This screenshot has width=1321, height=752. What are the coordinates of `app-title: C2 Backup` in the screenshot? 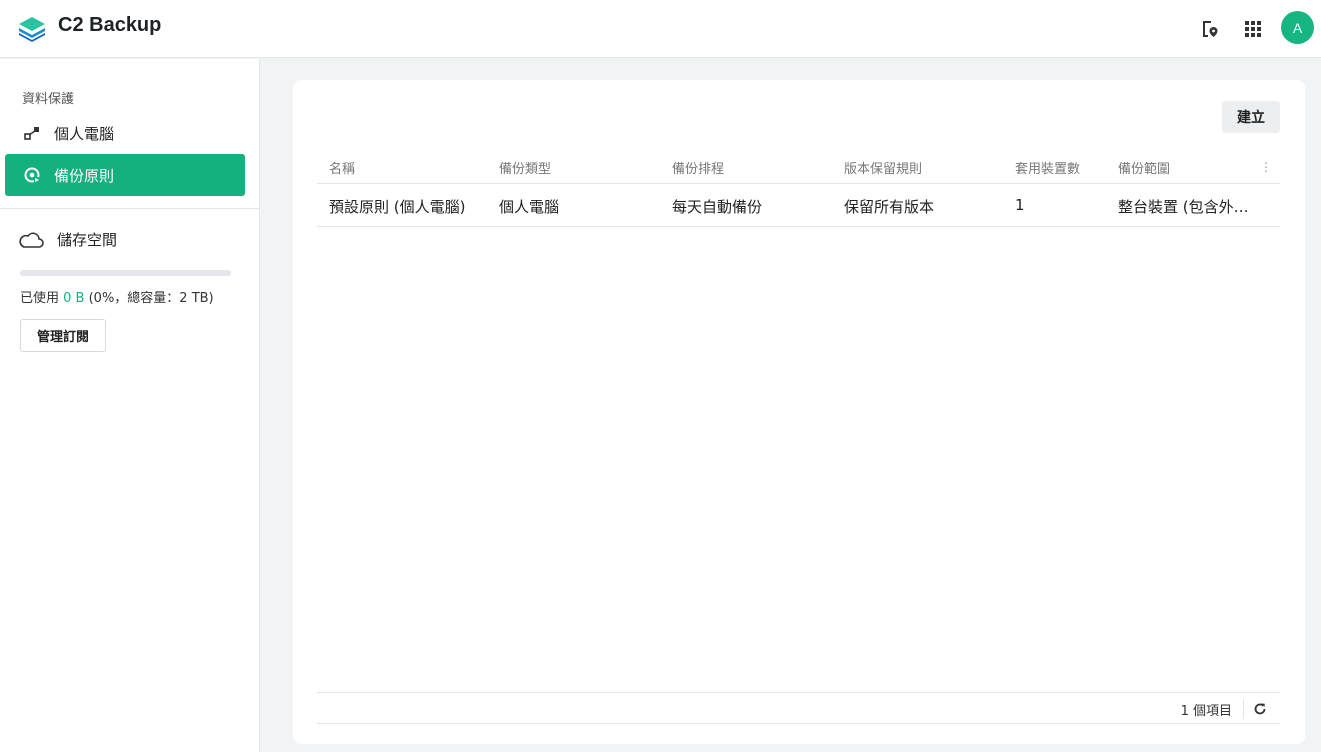 It's located at (110, 25).